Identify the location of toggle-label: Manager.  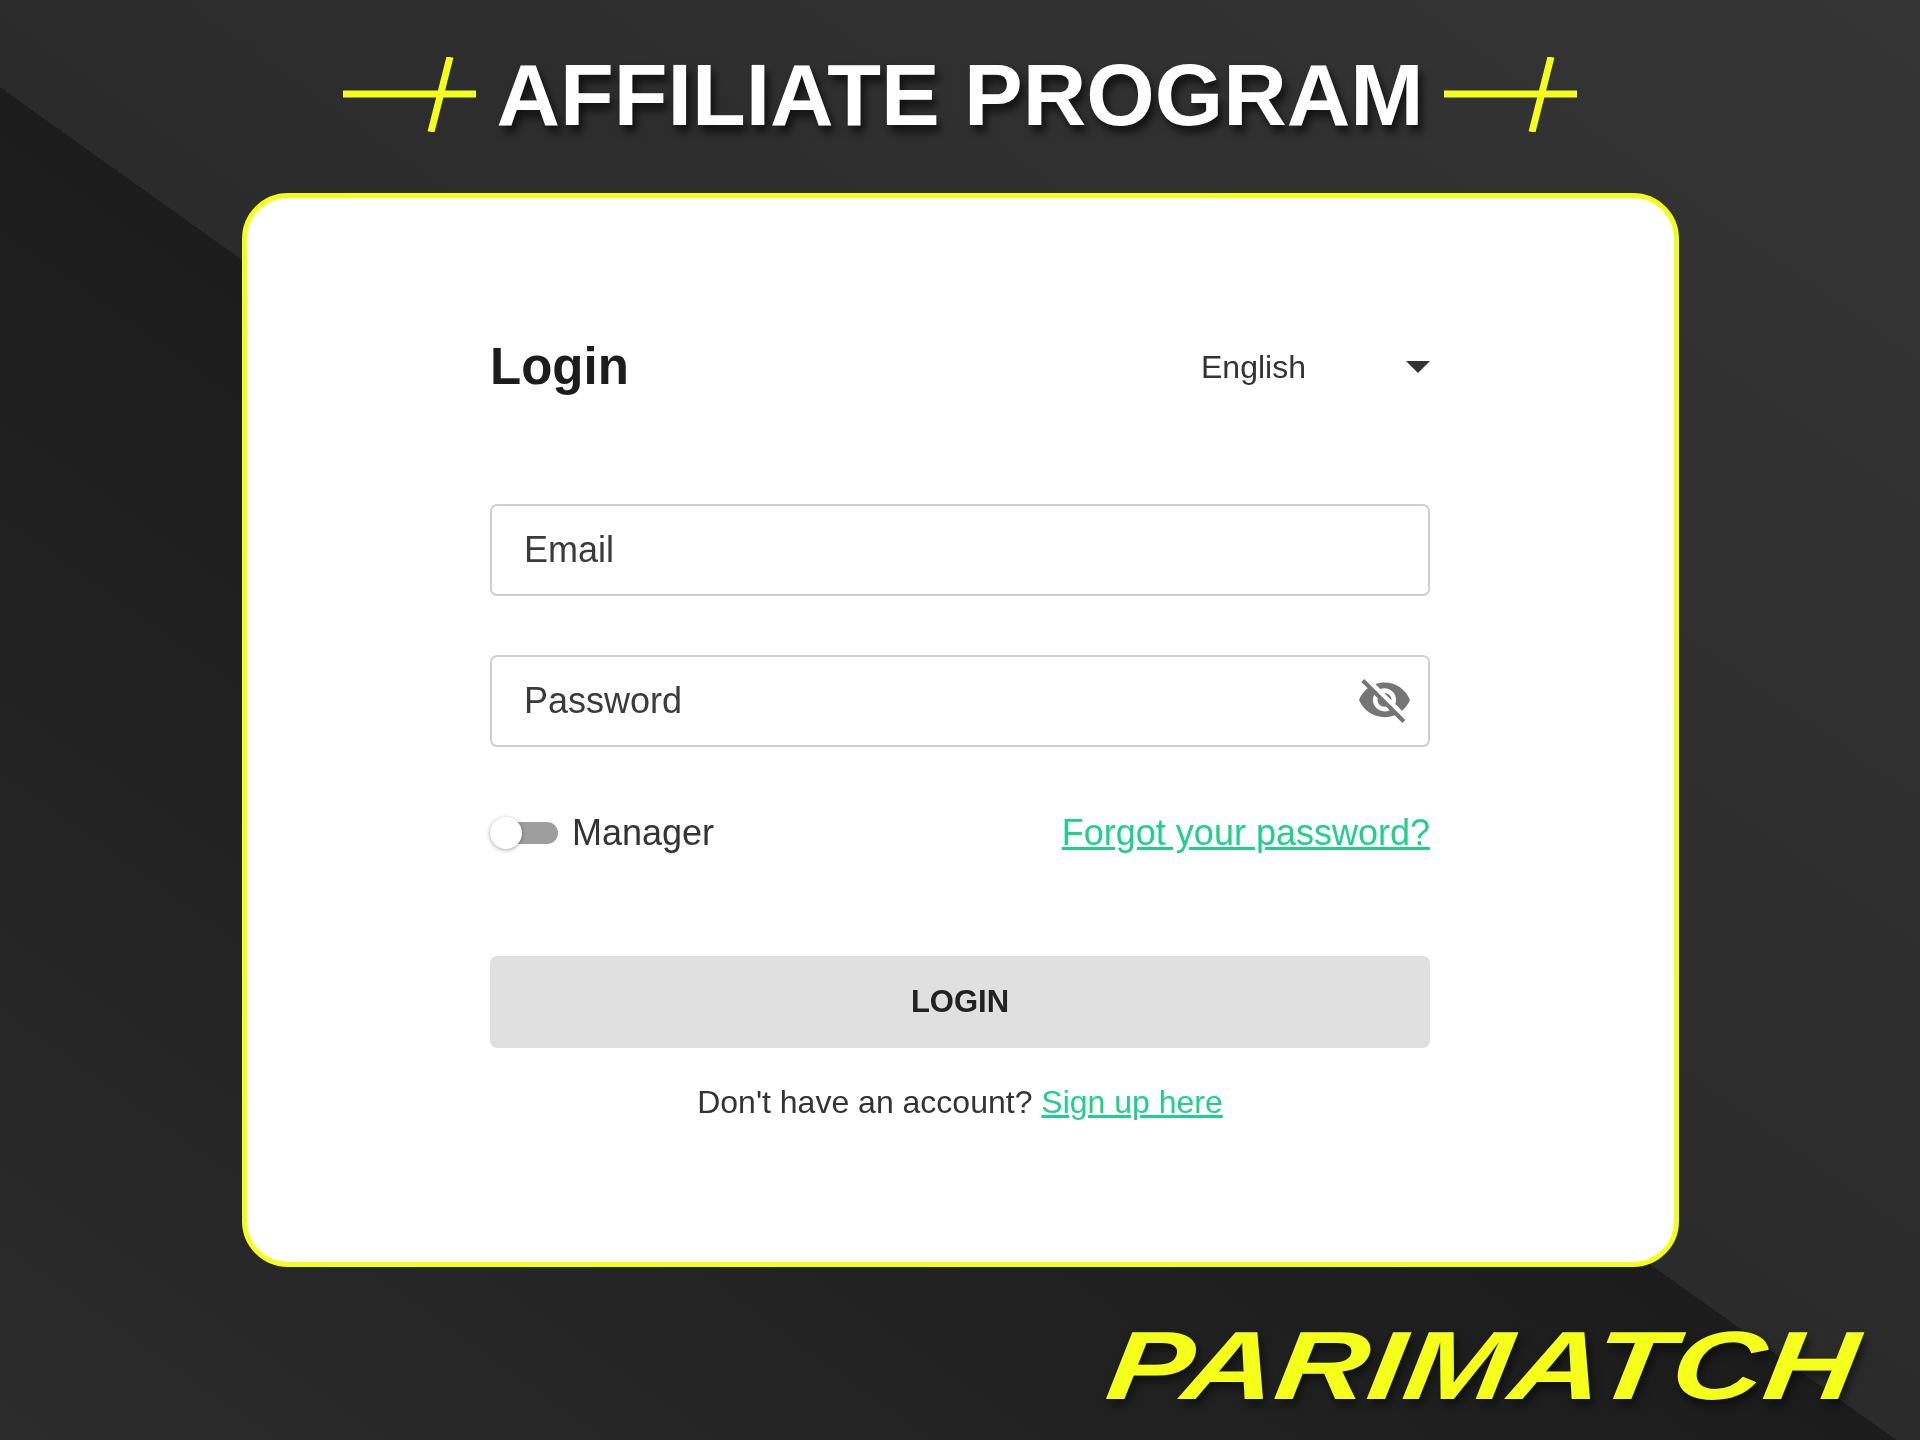
(643, 833).